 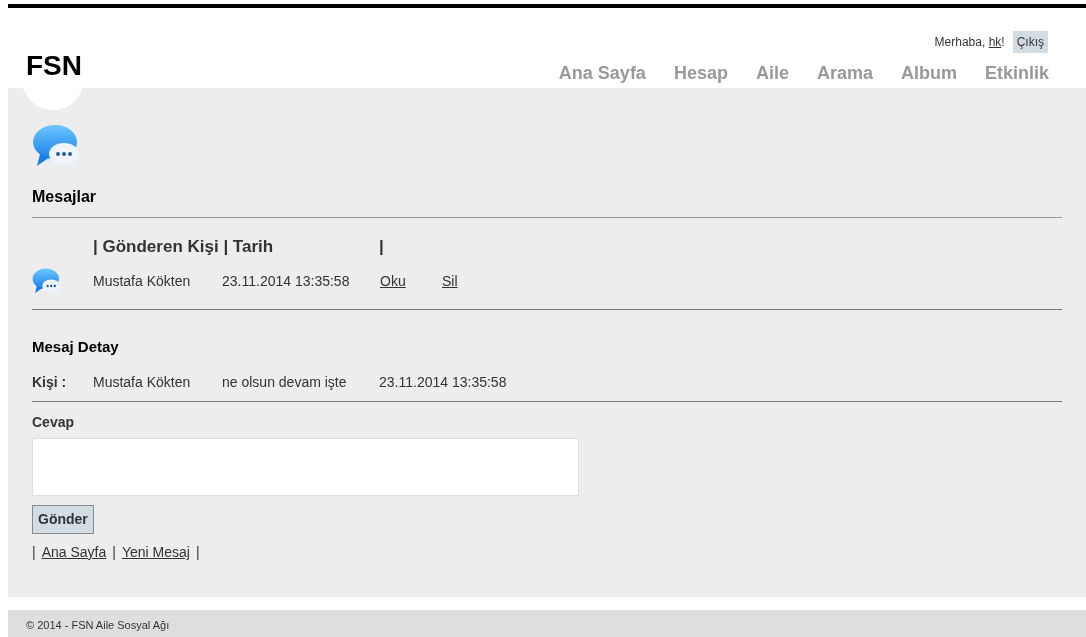 What do you see at coordinates (411, 281) in the screenshot?
I see `read-link: Oku` at bounding box center [411, 281].